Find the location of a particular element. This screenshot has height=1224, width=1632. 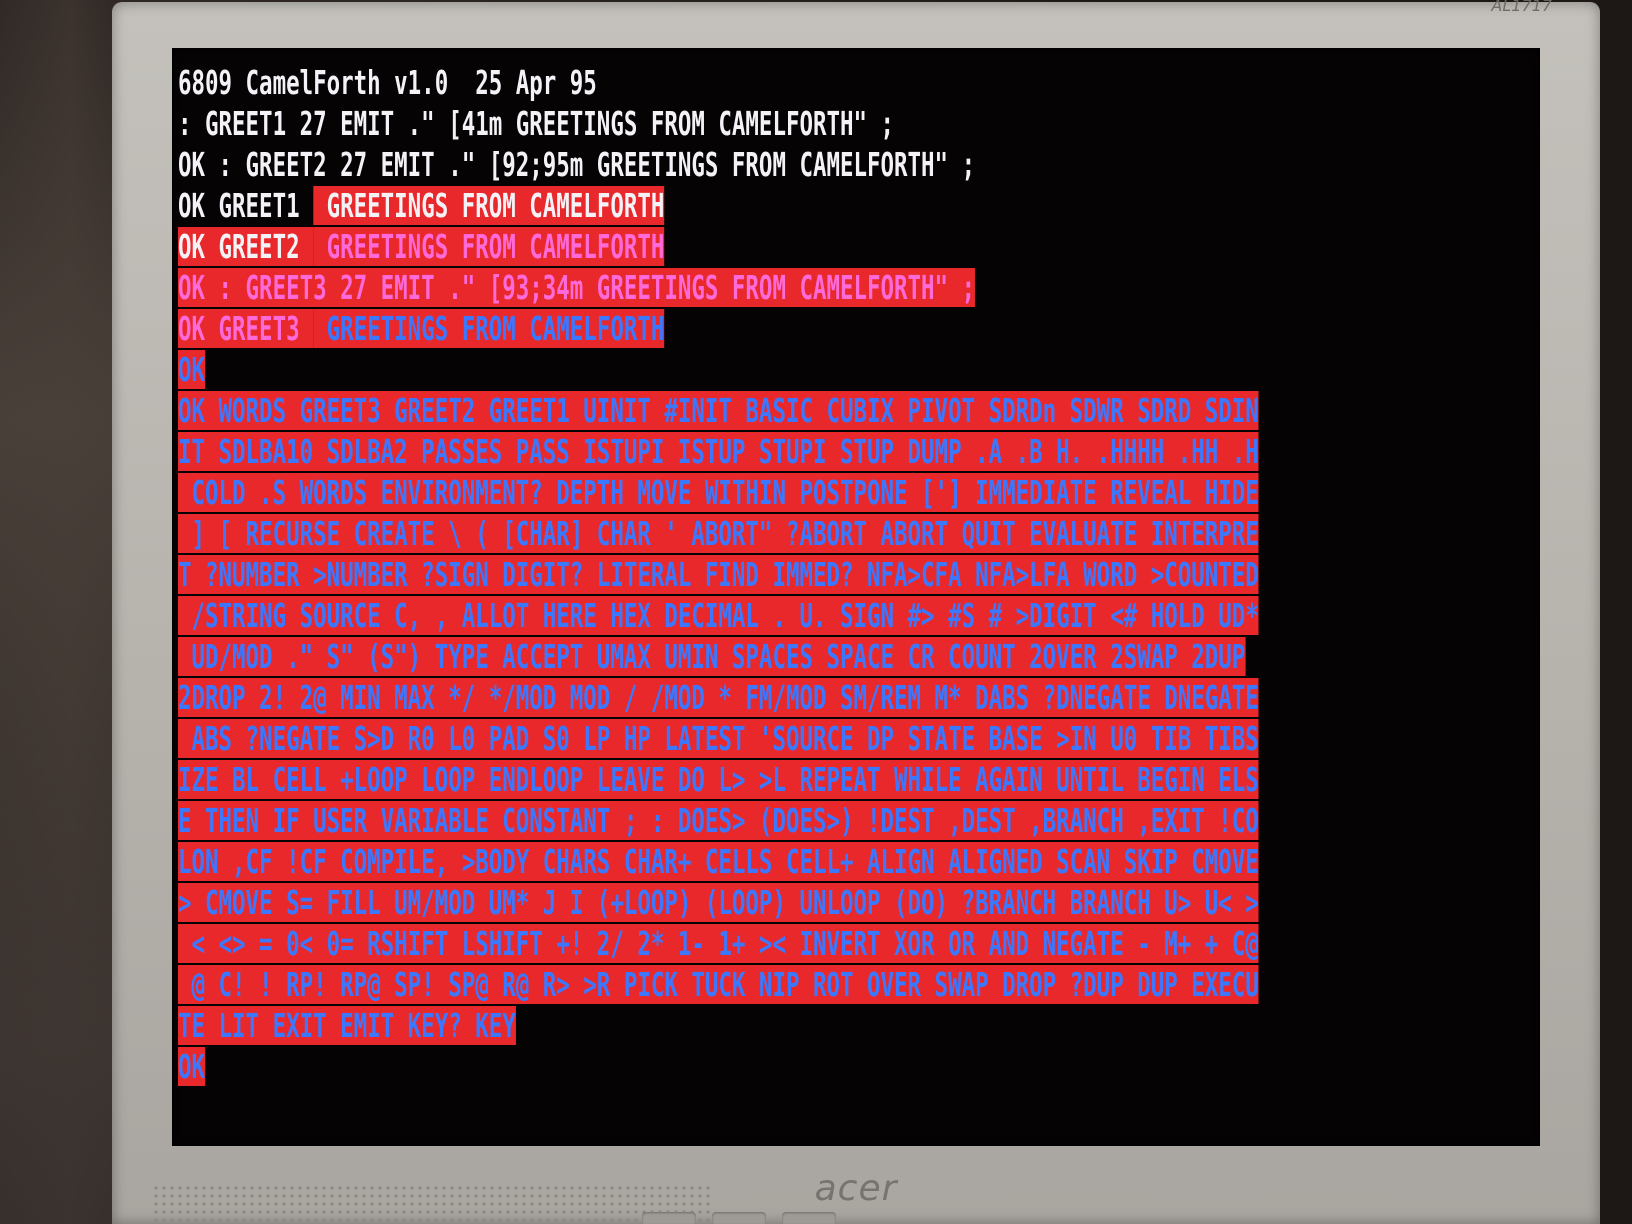

terminal-line: OK GREET2 GREETINGS FROM CAMELFORTH is located at coordinates (421, 246).